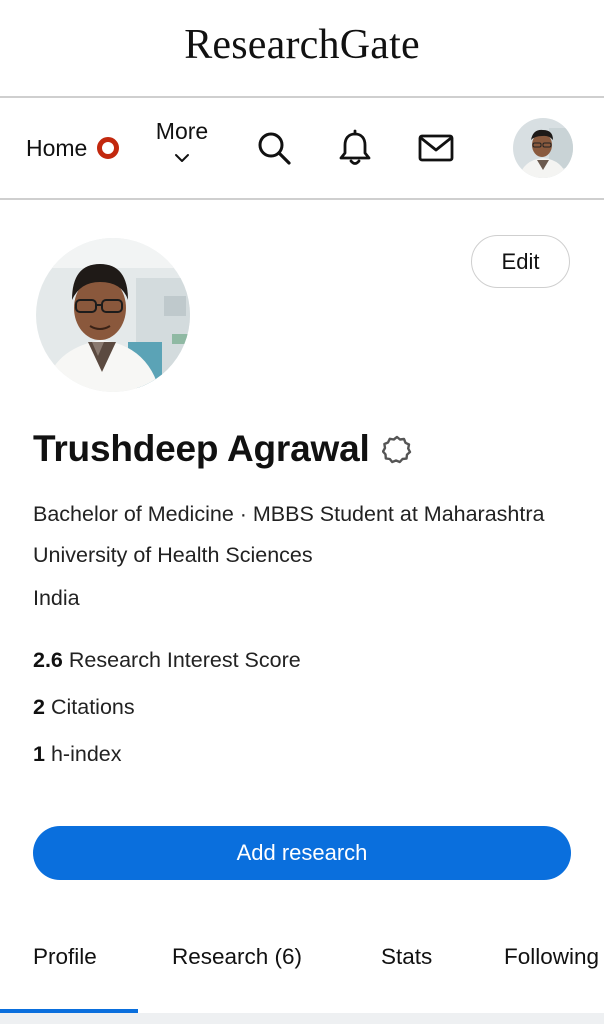 The width and height of the screenshot is (604, 1024). Describe the element at coordinates (69, 1011) in the screenshot. I see `active-tab-indicator` at that location.